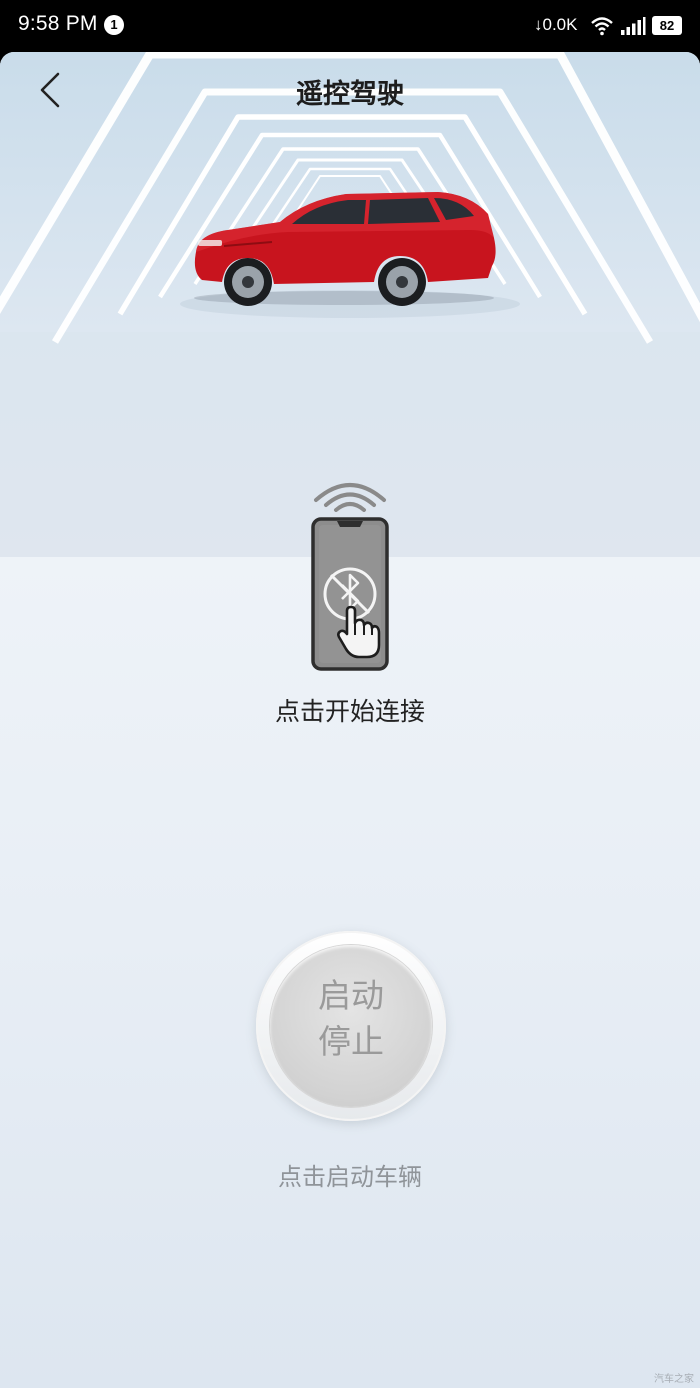 The height and width of the screenshot is (1388, 700). I want to click on notification-badge: 1, so click(114, 25).